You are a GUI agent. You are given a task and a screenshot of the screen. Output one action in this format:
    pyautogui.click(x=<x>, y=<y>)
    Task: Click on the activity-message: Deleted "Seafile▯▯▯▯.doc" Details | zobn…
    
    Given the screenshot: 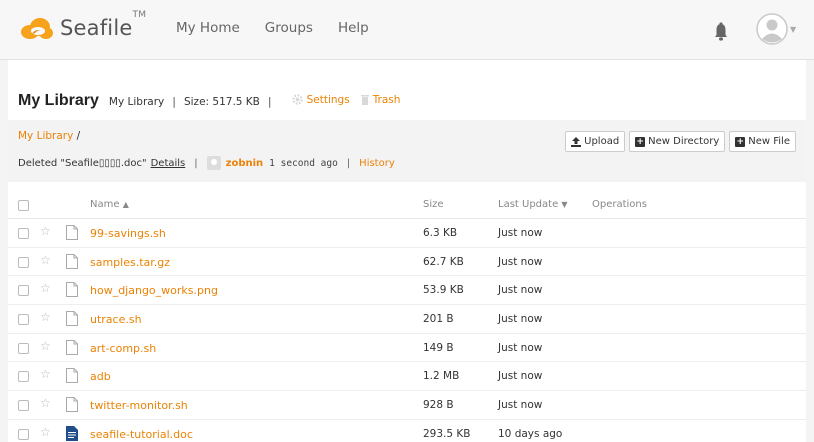 What is the action you would take?
    pyautogui.click(x=206, y=163)
    